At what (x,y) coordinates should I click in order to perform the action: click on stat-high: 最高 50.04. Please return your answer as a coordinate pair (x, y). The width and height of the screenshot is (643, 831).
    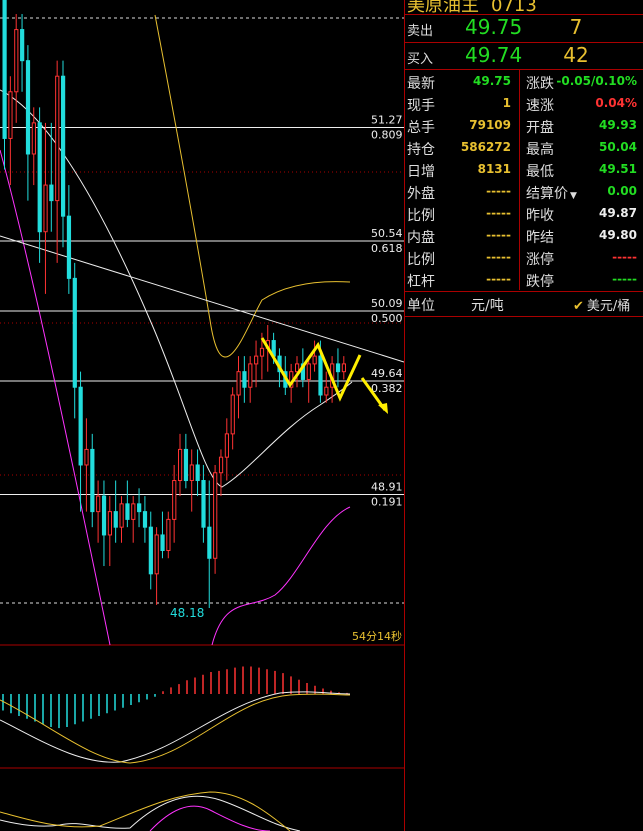
    Looking at the image, I should click on (581, 149).